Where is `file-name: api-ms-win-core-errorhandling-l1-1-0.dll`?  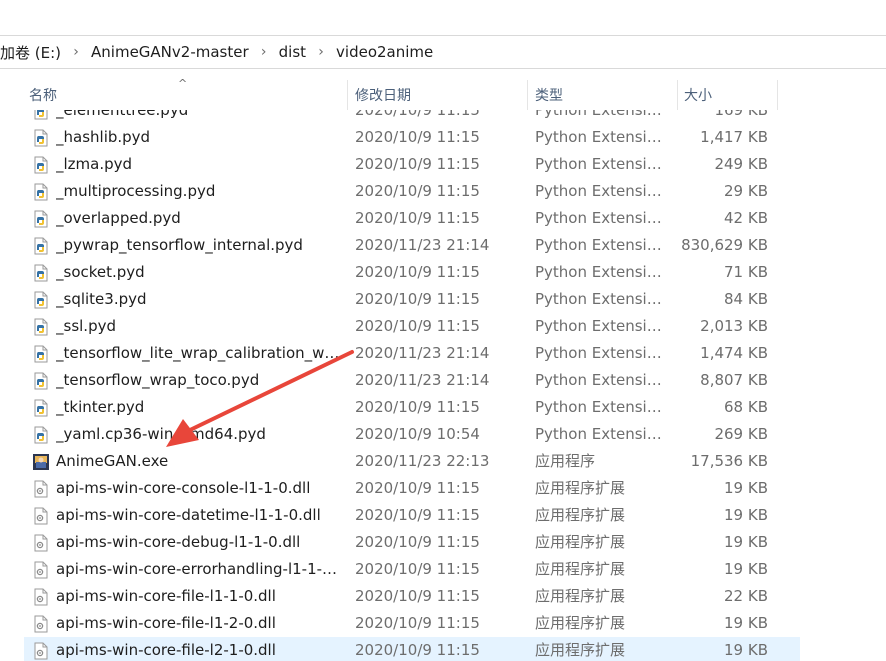 file-name: api-ms-win-core-errorhandling-l1-1-0.dll is located at coordinates (198, 569).